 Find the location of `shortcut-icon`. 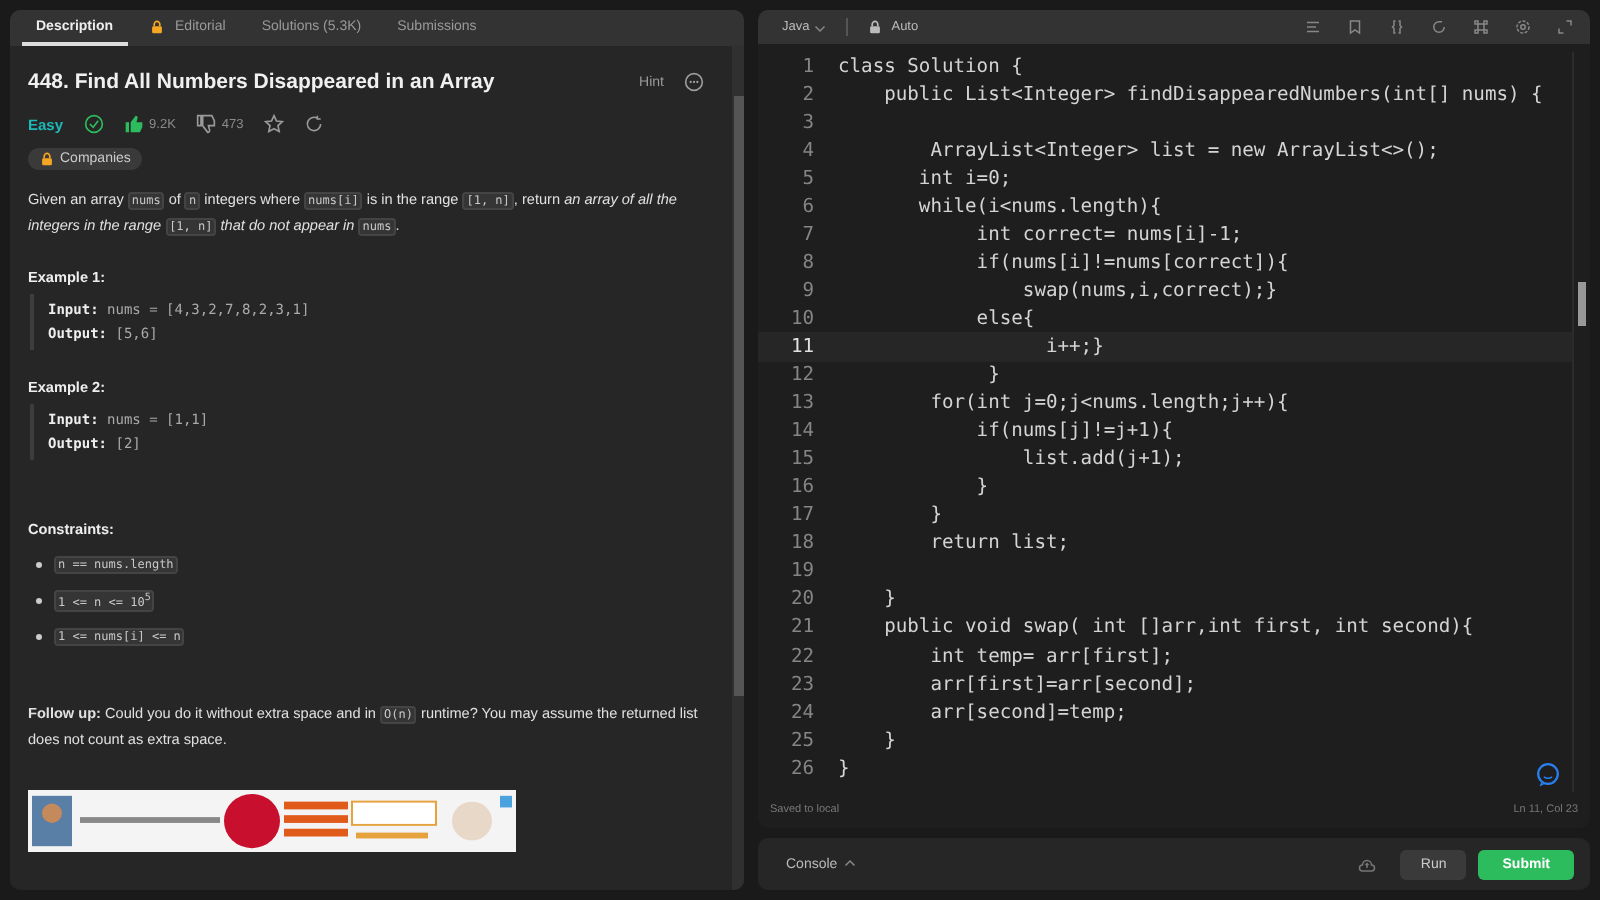

shortcut-icon is located at coordinates (1481, 27).